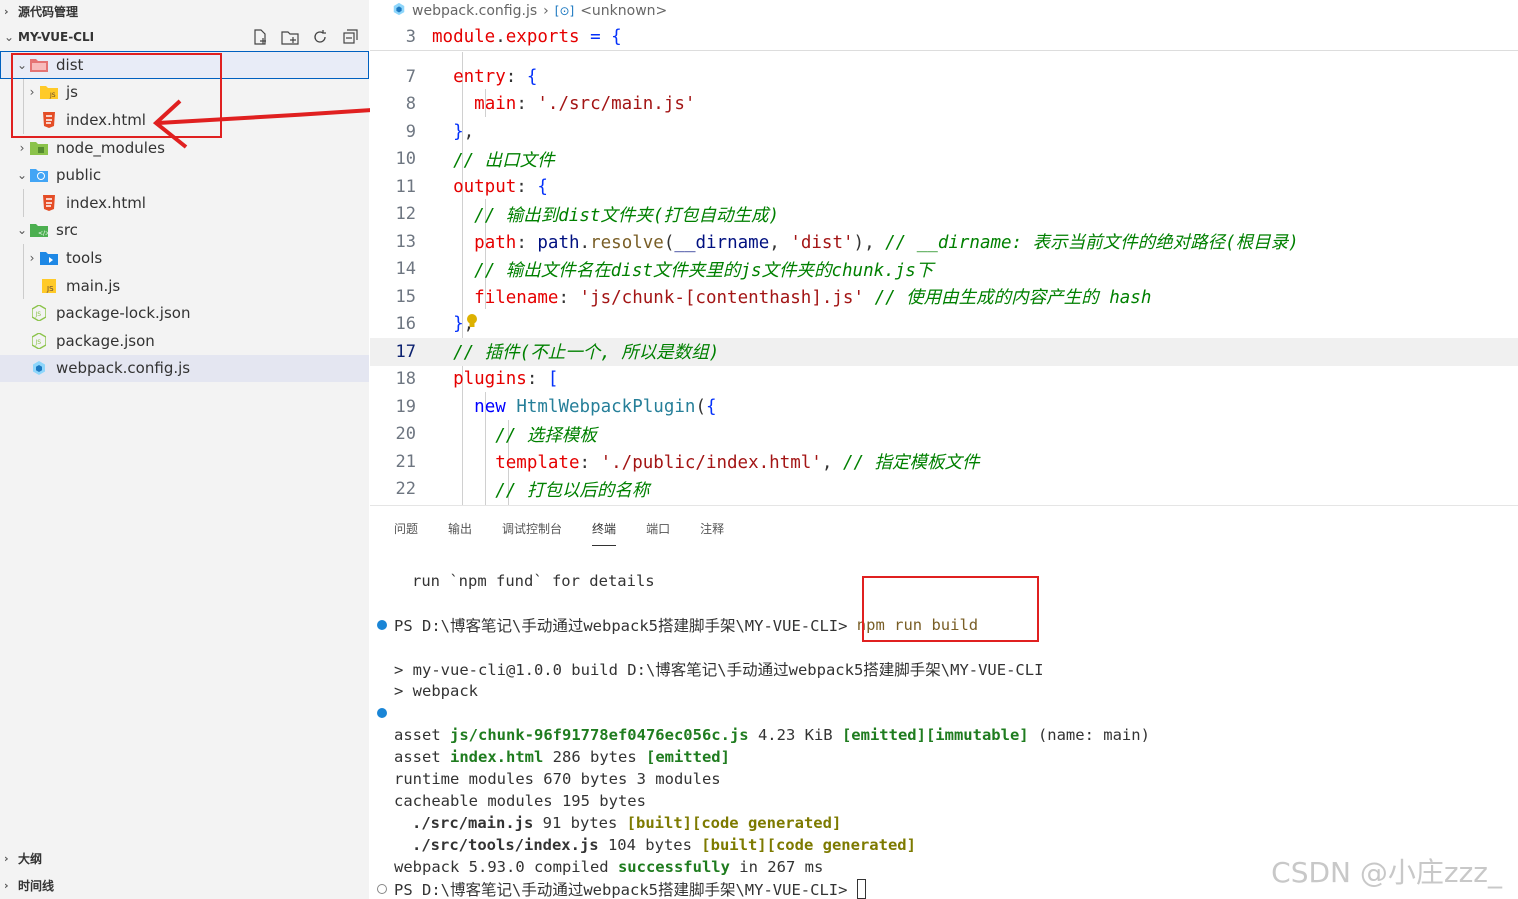  Describe the element at coordinates (184, 37) in the screenshot. I see `explorer-header: ⌄ MY-VUE-CLI` at that location.